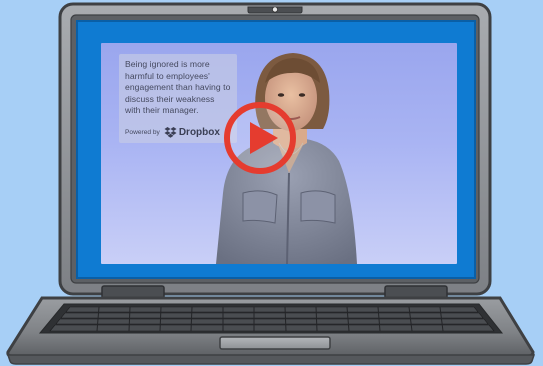  What do you see at coordinates (274, 9) in the screenshot?
I see `webcam-icon` at bounding box center [274, 9].